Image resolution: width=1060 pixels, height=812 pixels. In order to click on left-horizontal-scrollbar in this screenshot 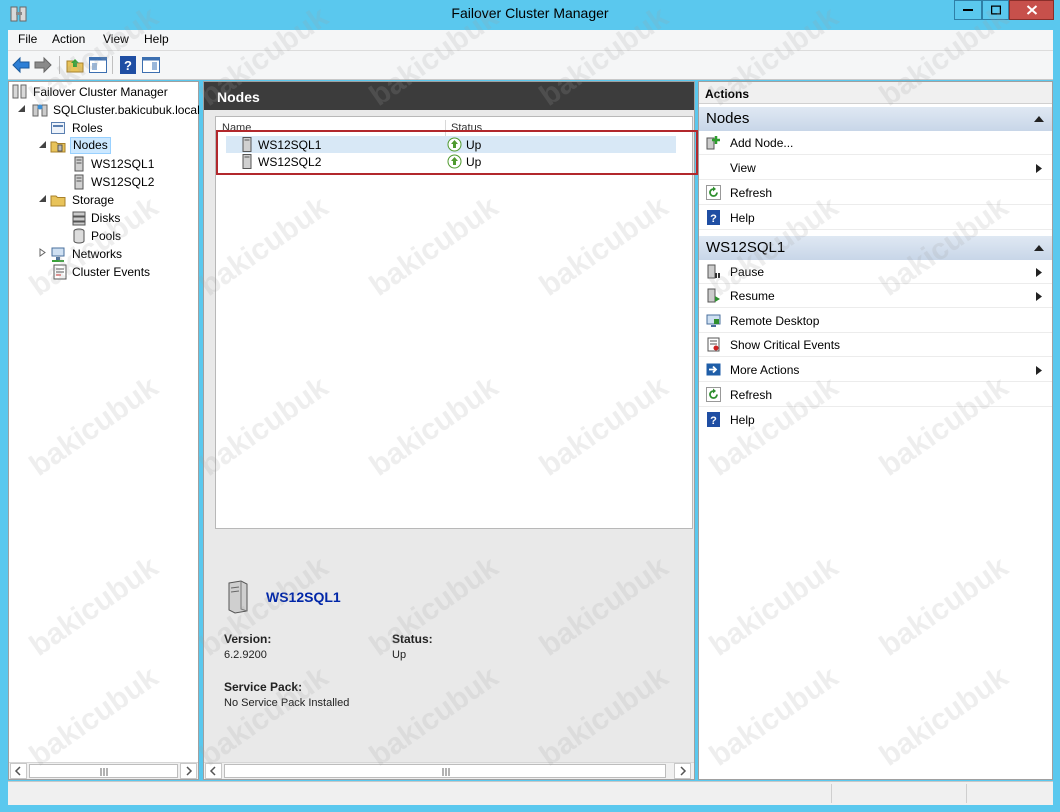, I will do `click(103, 770)`.